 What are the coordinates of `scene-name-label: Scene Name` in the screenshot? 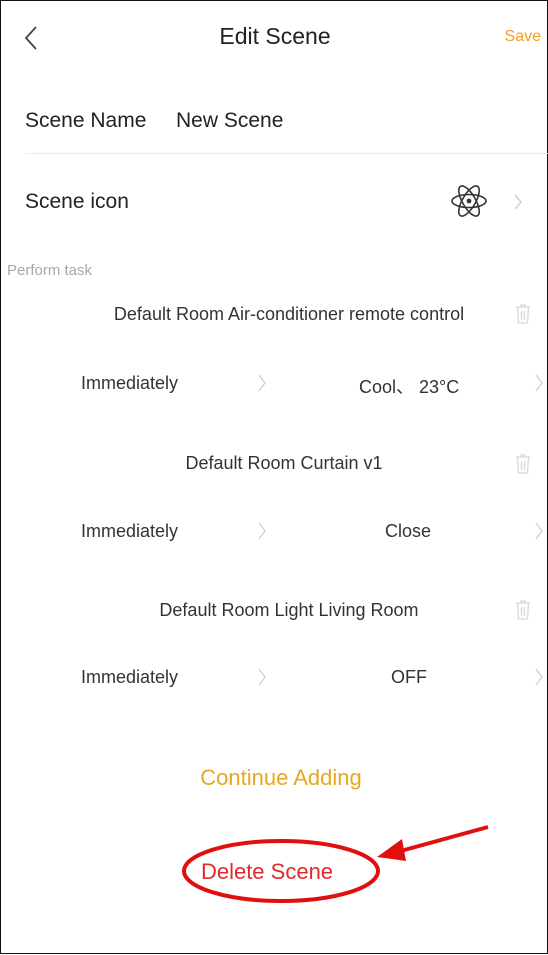 It's located at (86, 120).